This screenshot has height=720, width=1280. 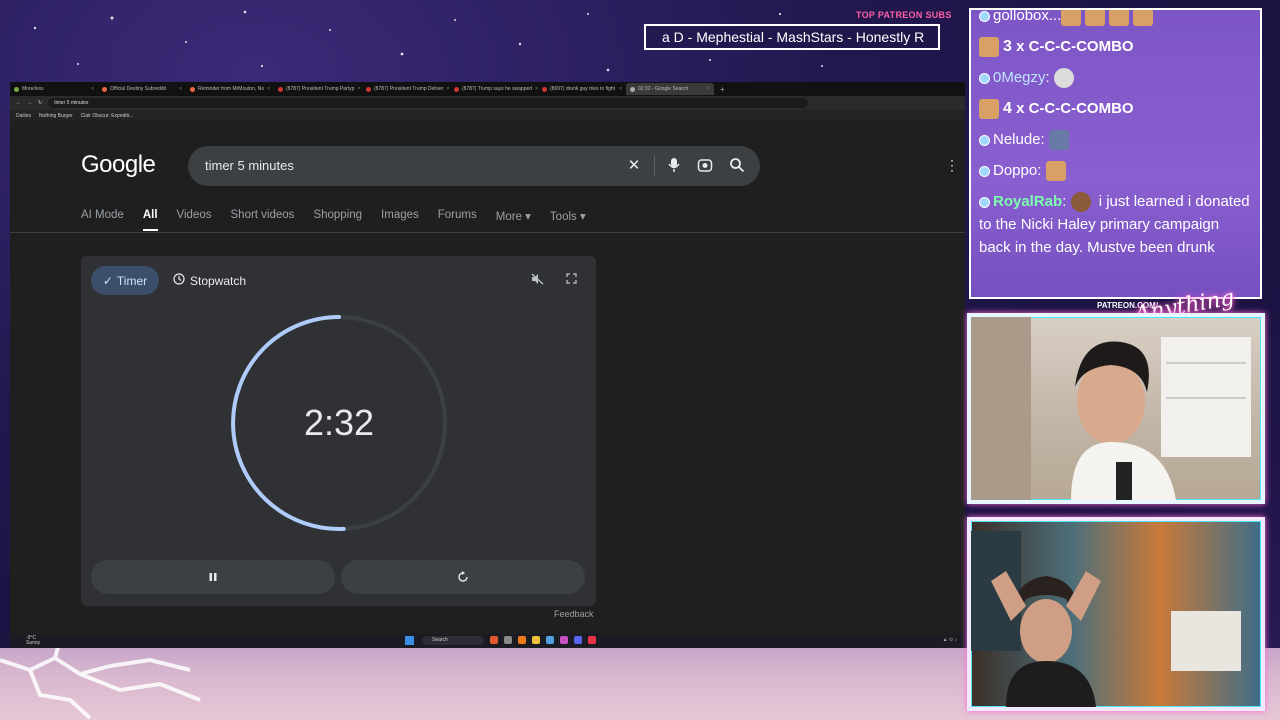 I want to click on forward-icon: →, so click(x=29, y=103).